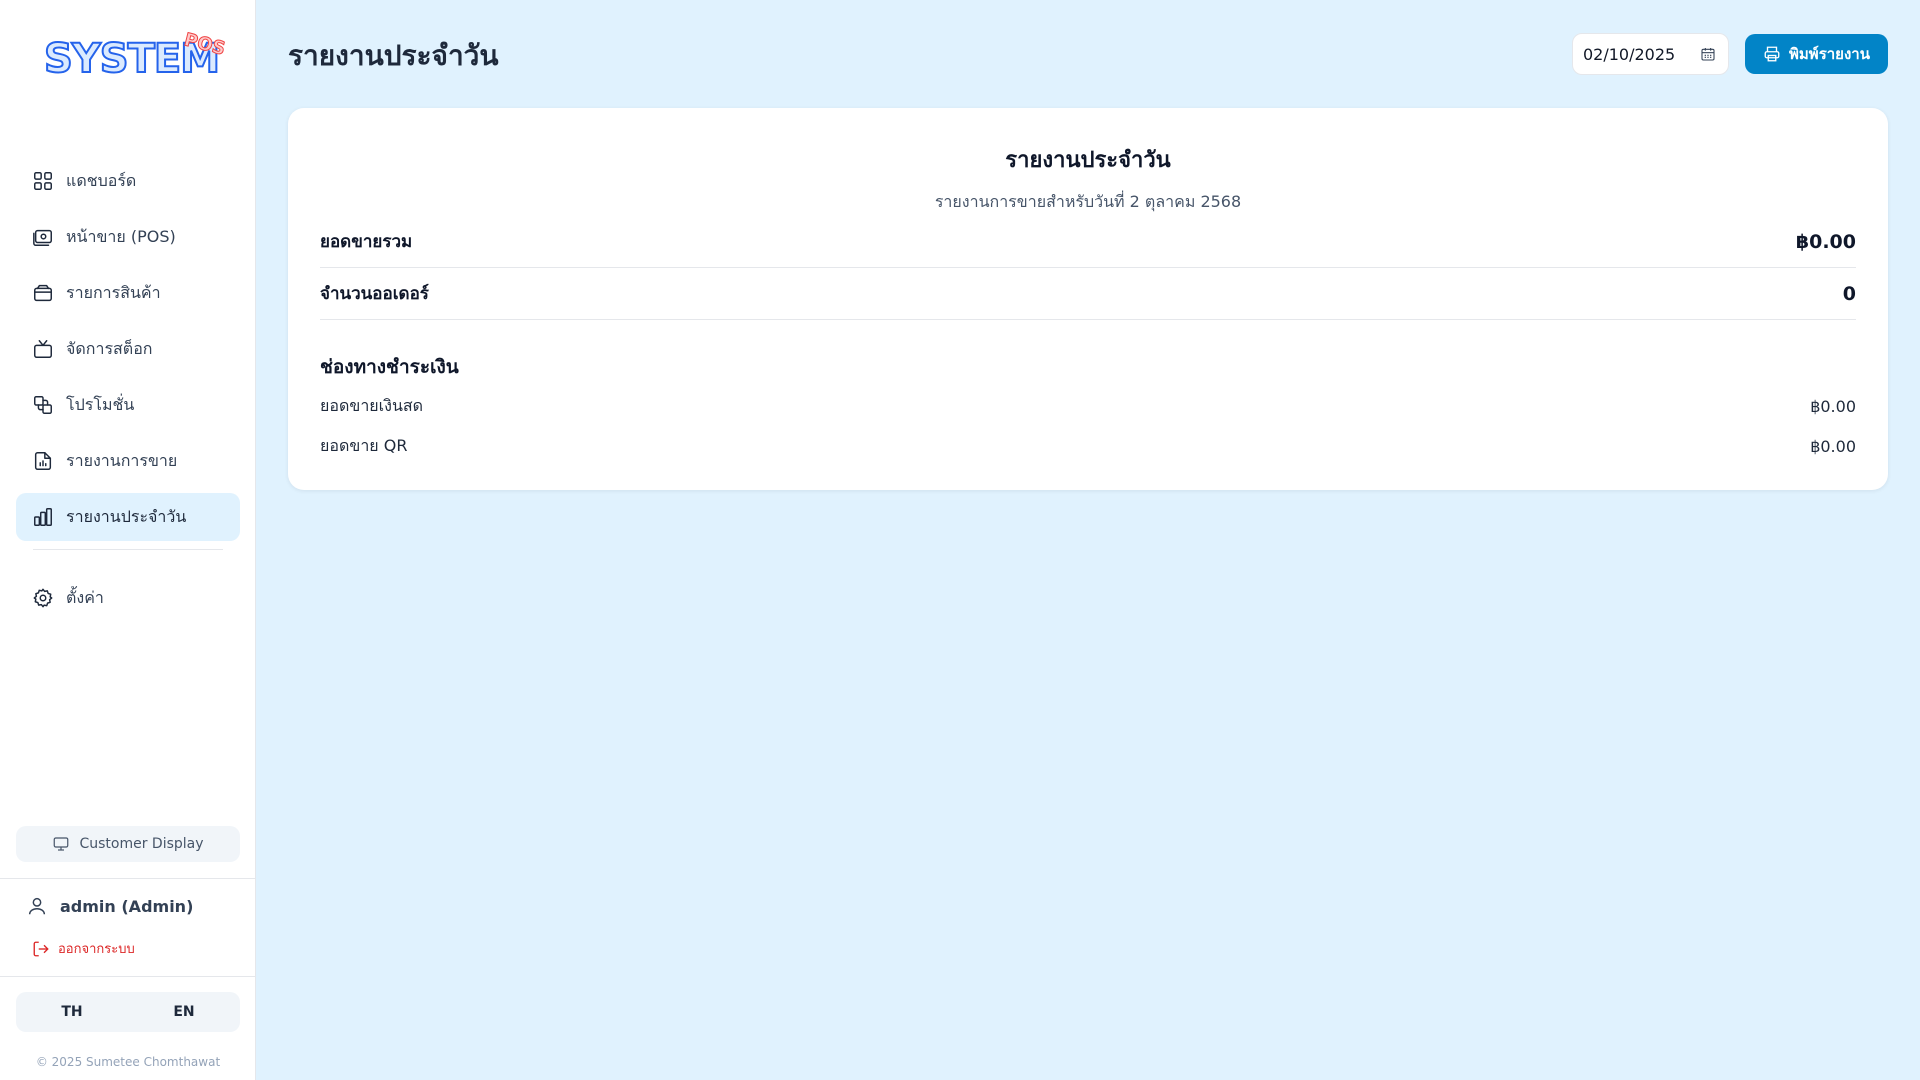 The width and height of the screenshot is (1920, 1080). I want to click on dashboard-grid-icon, so click(43, 181).